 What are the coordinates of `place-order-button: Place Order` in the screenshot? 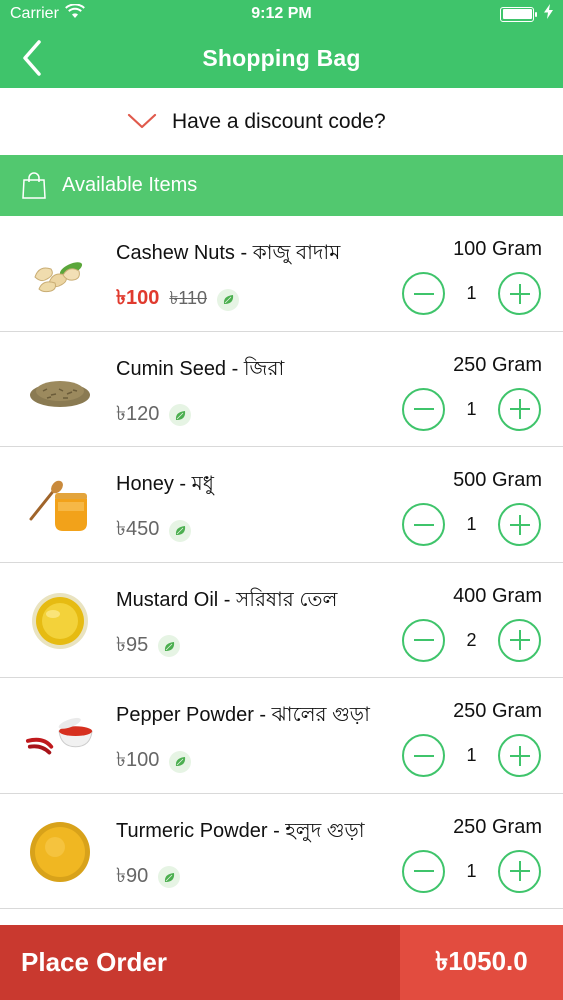 It's located at (200, 962).